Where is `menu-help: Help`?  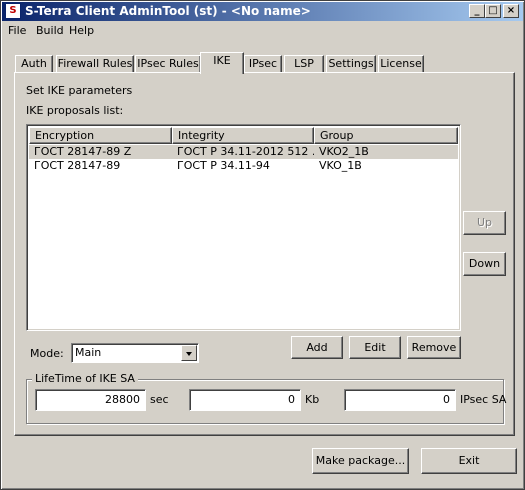 menu-help: Help is located at coordinates (81, 31).